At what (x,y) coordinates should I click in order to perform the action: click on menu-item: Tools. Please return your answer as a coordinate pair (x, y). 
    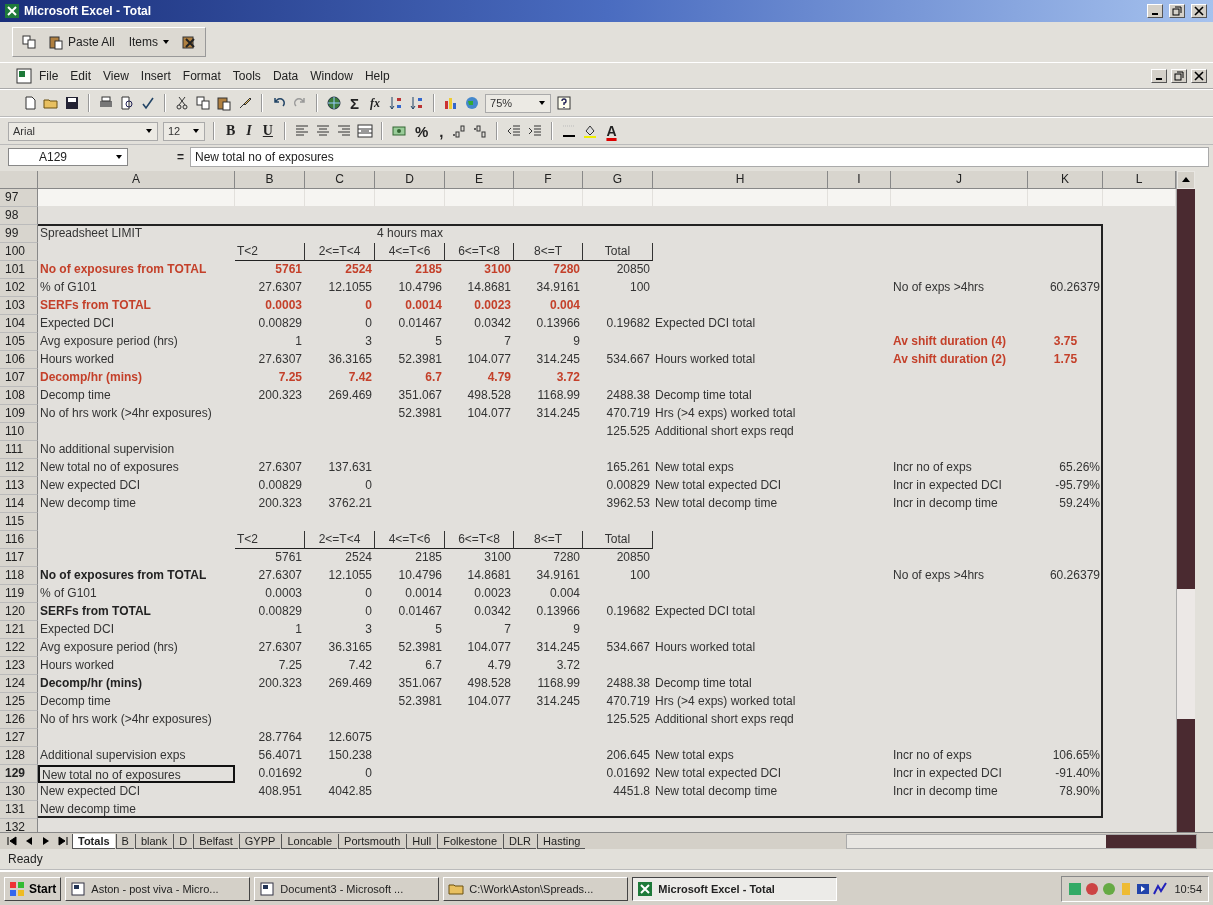
    Looking at the image, I should click on (246, 75).